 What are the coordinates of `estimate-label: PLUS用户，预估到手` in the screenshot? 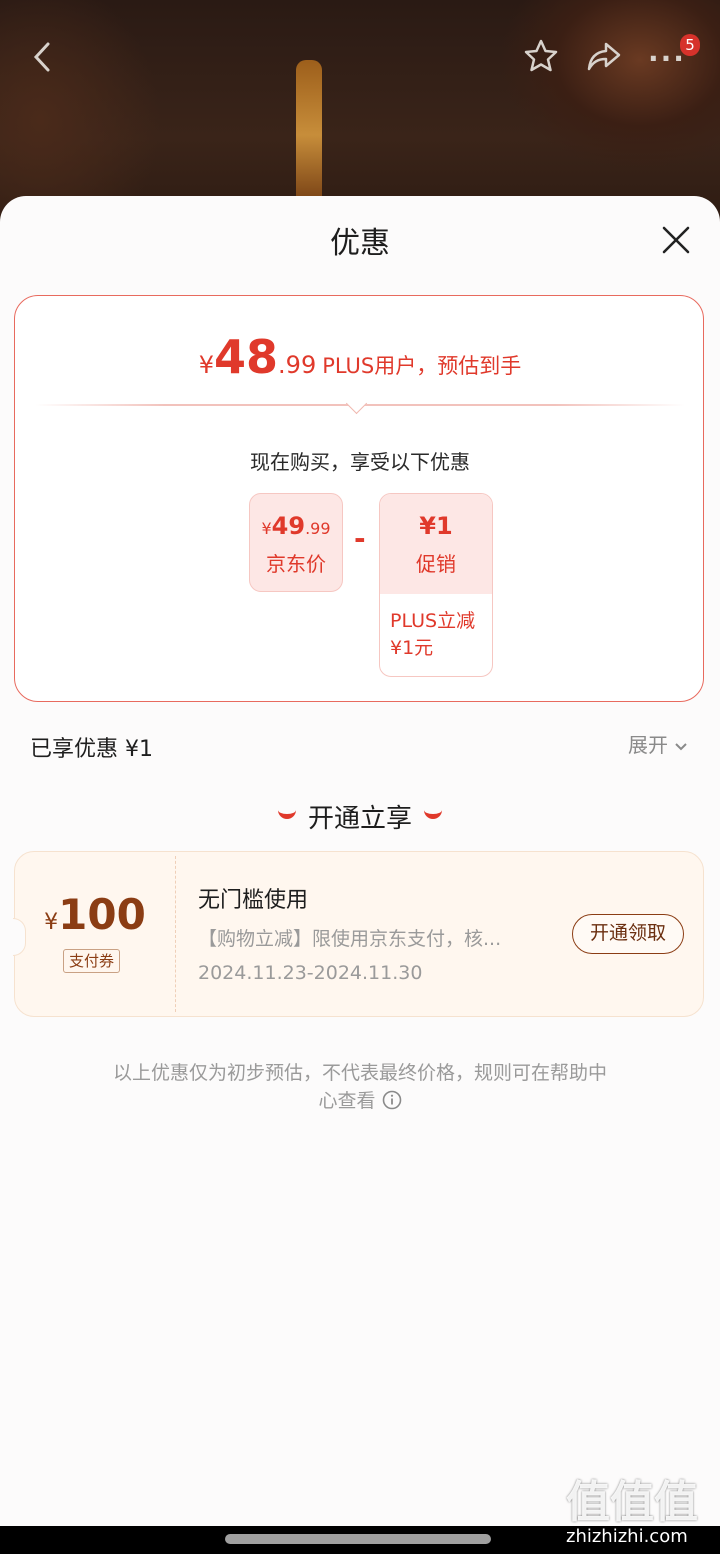 It's located at (422, 366).